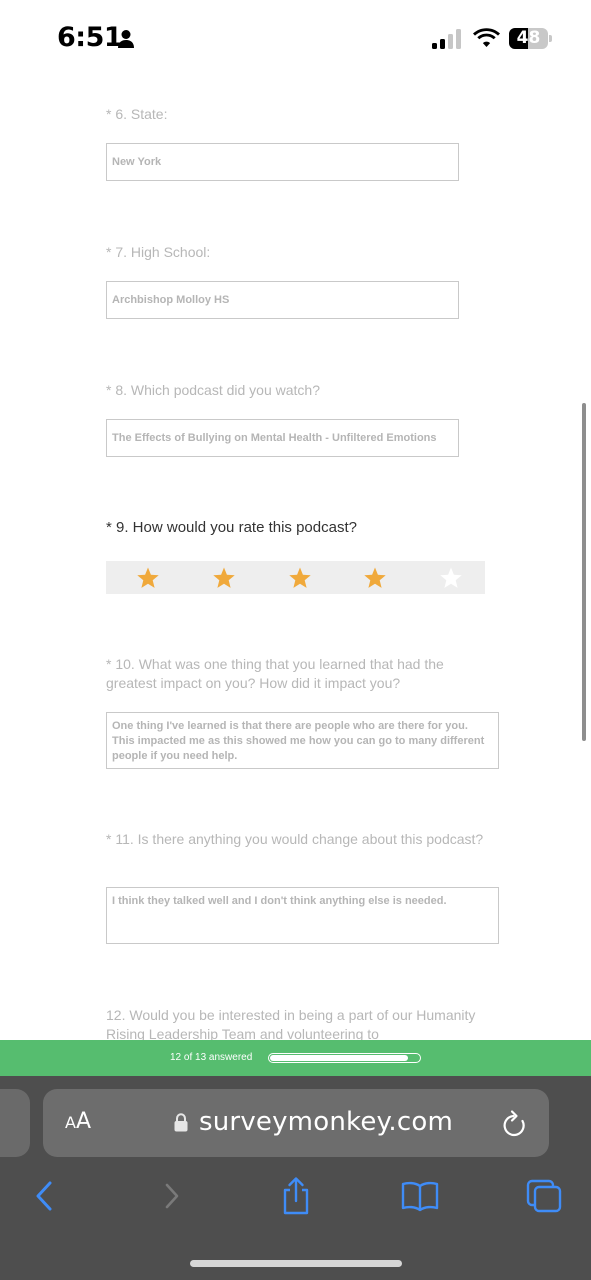 This screenshot has width=591, height=1280. What do you see at coordinates (514, 1124) in the screenshot?
I see `reload-icon` at bounding box center [514, 1124].